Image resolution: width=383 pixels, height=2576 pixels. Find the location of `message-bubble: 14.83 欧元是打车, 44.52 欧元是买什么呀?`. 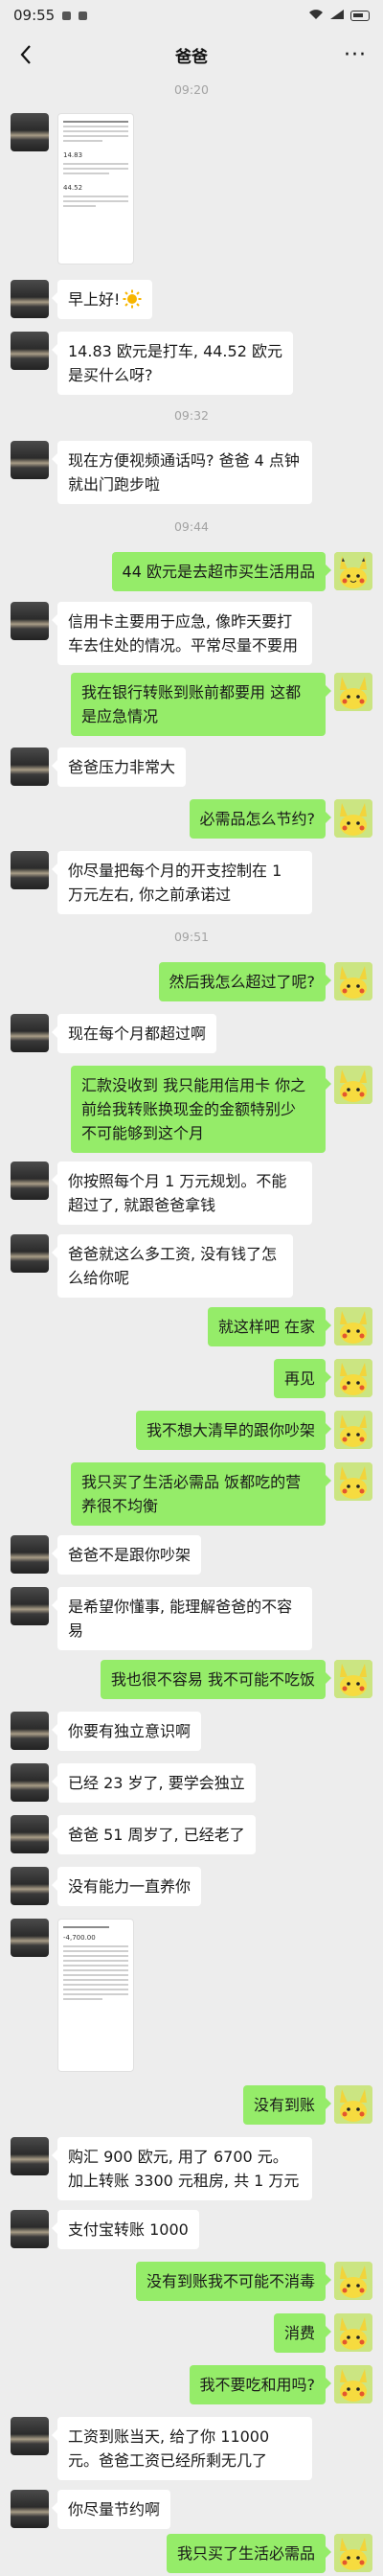

message-bubble: 14.83 欧元是打车, 44.52 欧元是买什么呀? is located at coordinates (173, 363).